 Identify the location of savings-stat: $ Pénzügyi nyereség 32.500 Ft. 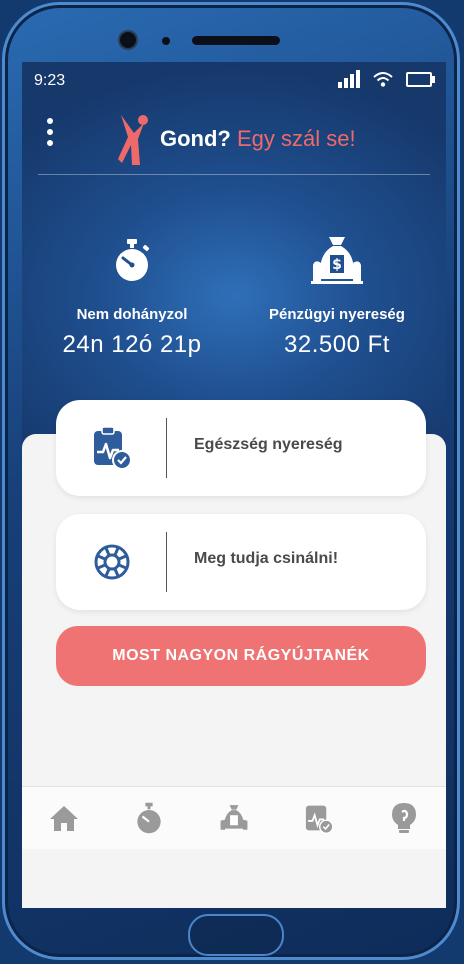
(337, 296).